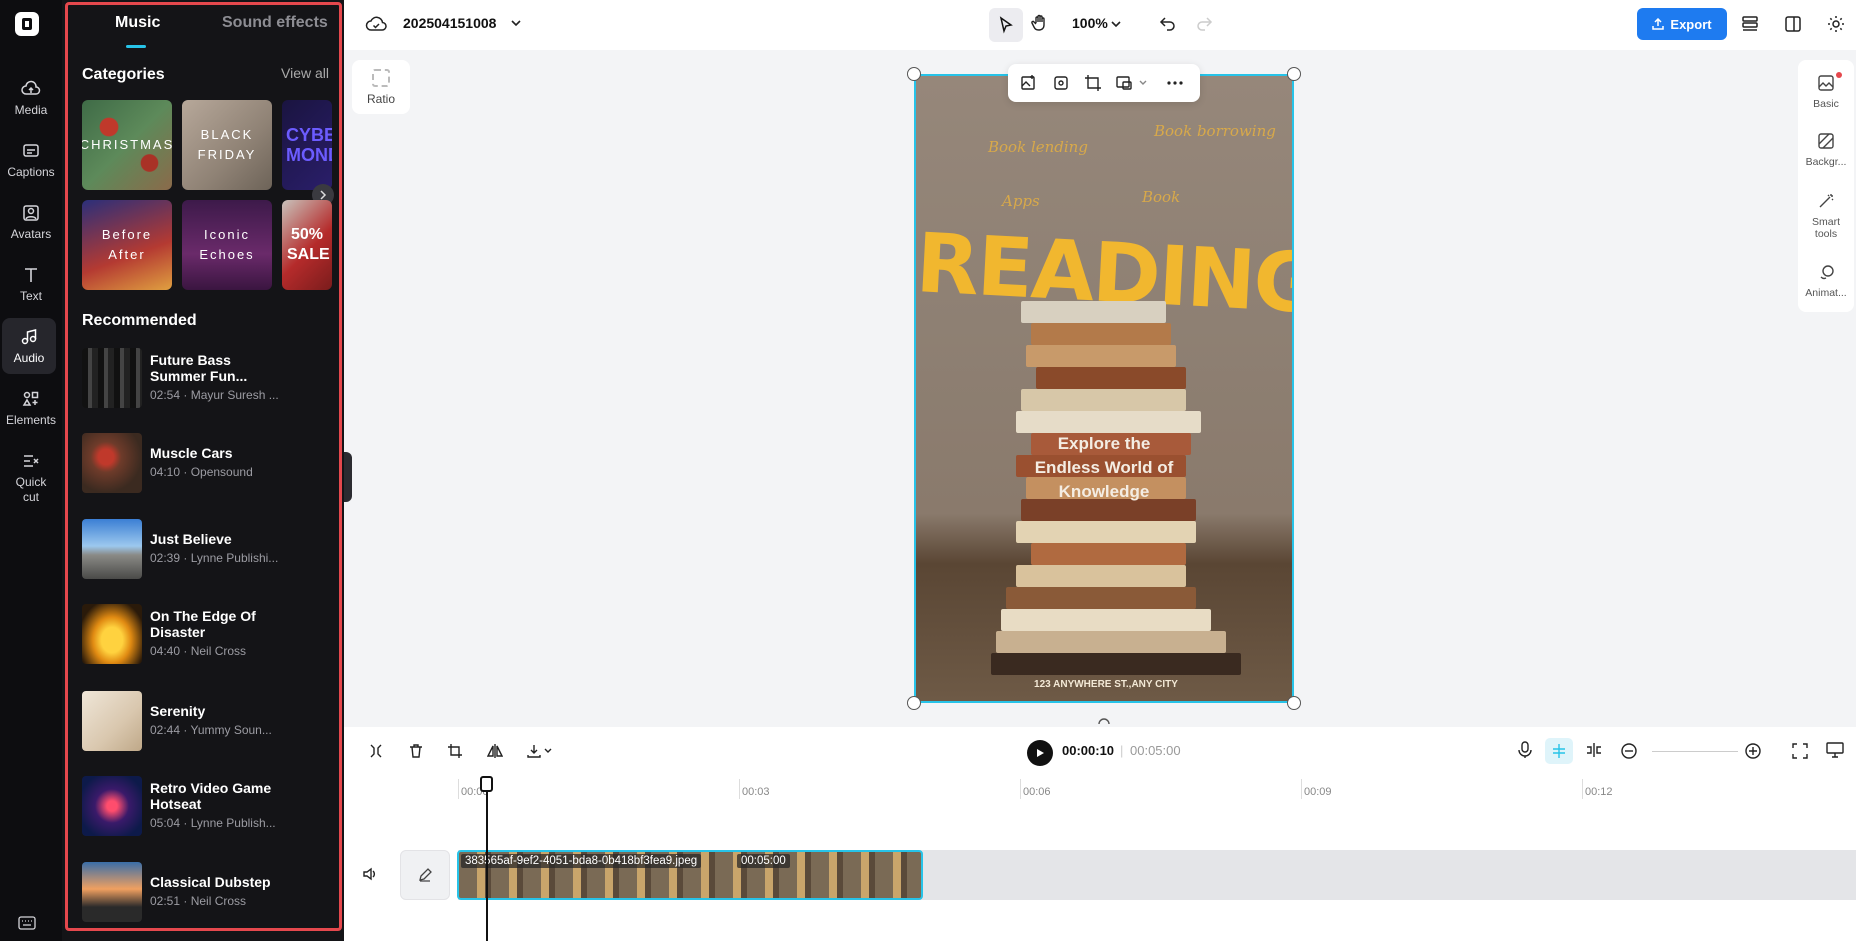  I want to click on collapse-panel-handle, so click(348, 477).